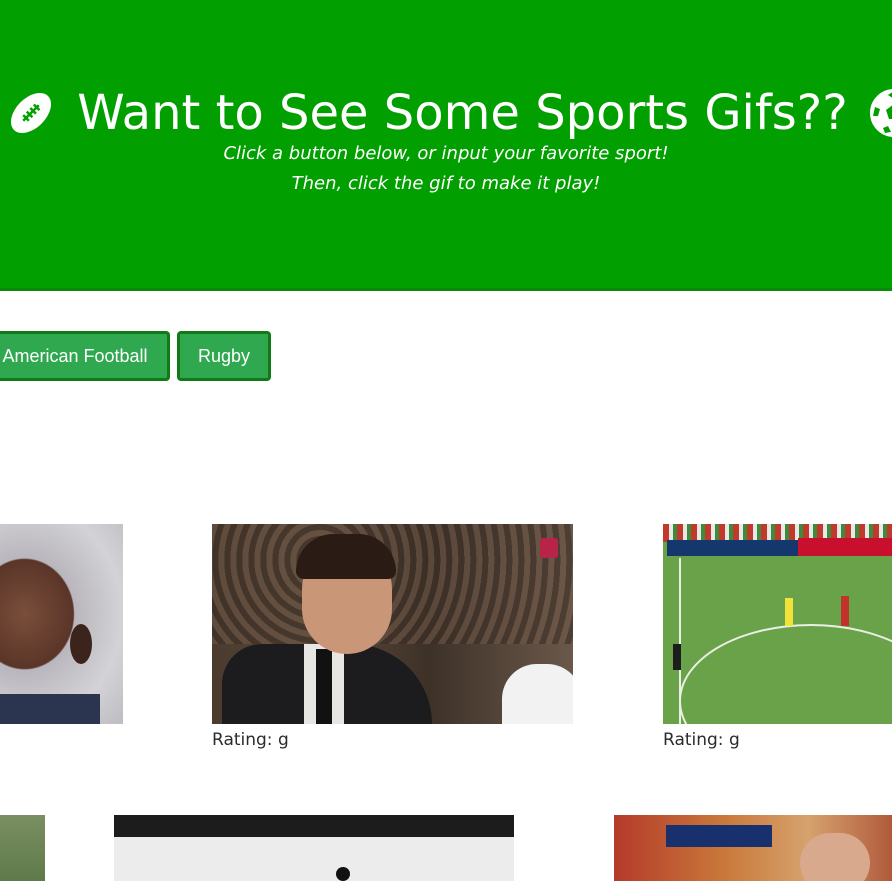  What do you see at coordinates (462, 113) in the screenshot?
I see `page-title-text: Want to See Some Sports Gifs??` at bounding box center [462, 113].